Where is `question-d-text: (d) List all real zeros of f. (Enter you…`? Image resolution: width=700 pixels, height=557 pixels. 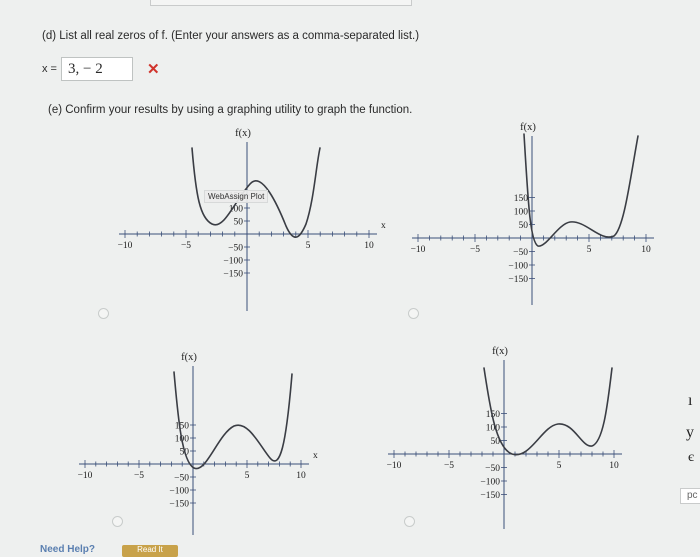
question-d-text: (d) List all real zeros of f. (Enter you… is located at coordinates (231, 36).